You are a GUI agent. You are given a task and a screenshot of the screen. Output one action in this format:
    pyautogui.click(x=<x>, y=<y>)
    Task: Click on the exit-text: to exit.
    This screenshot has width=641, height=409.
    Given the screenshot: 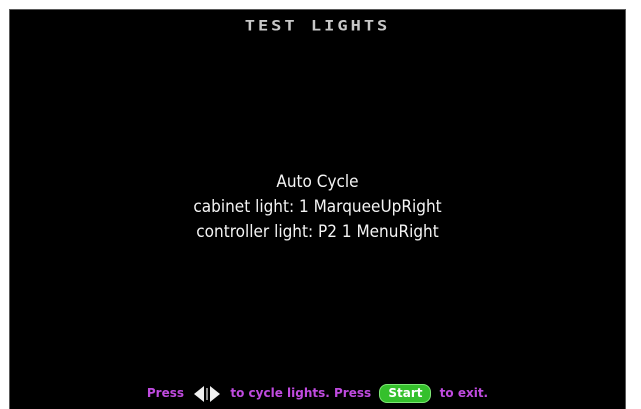 What is the action you would take?
    pyautogui.click(x=464, y=393)
    